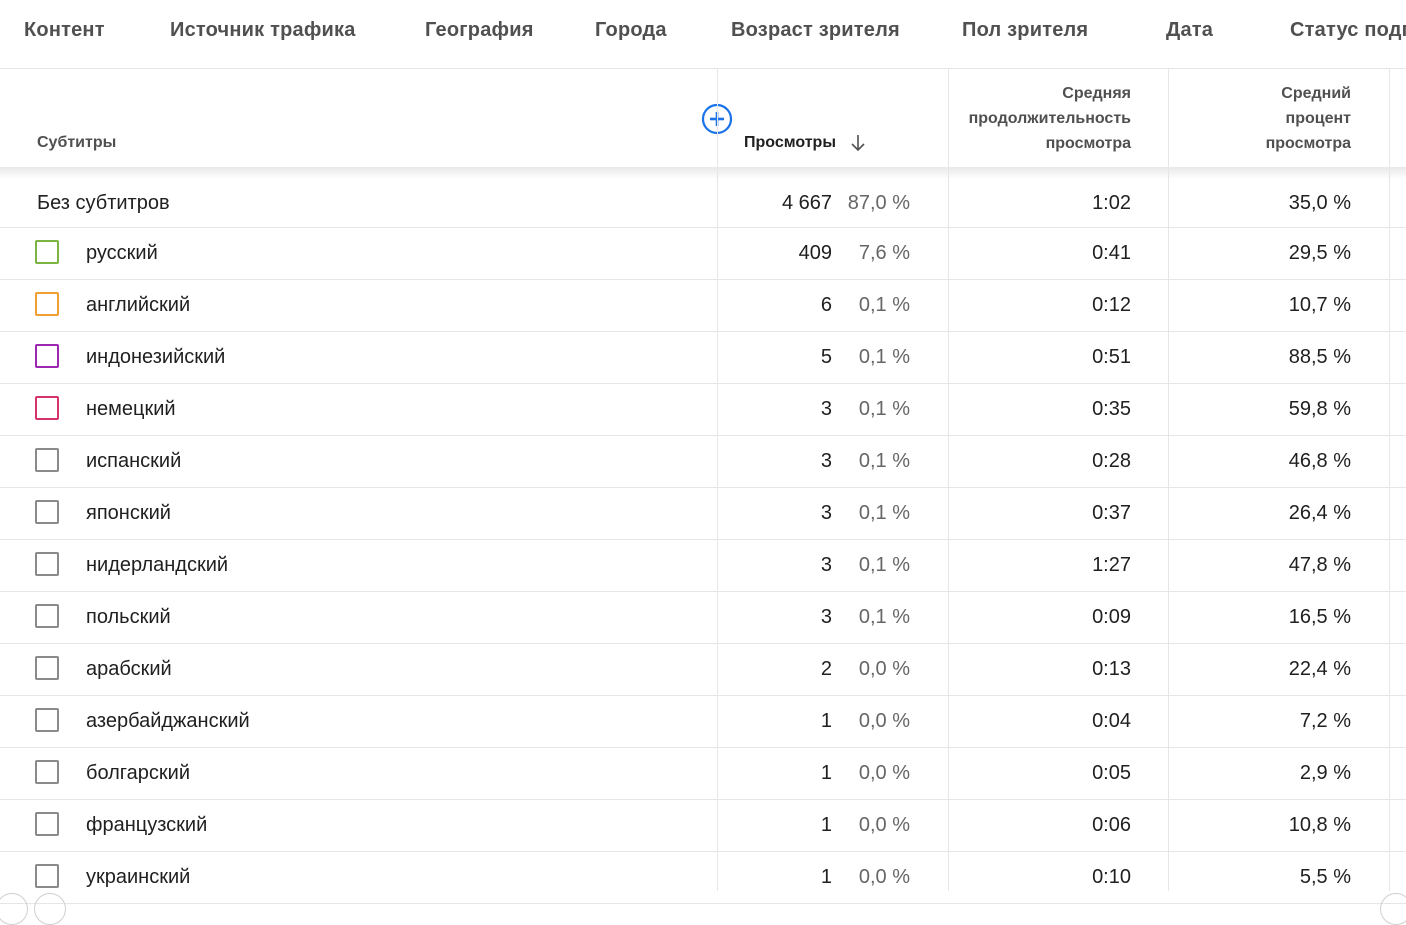  Describe the element at coordinates (138, 305) in the screenshot. I see `subtitle-language-name: английский` at that location.